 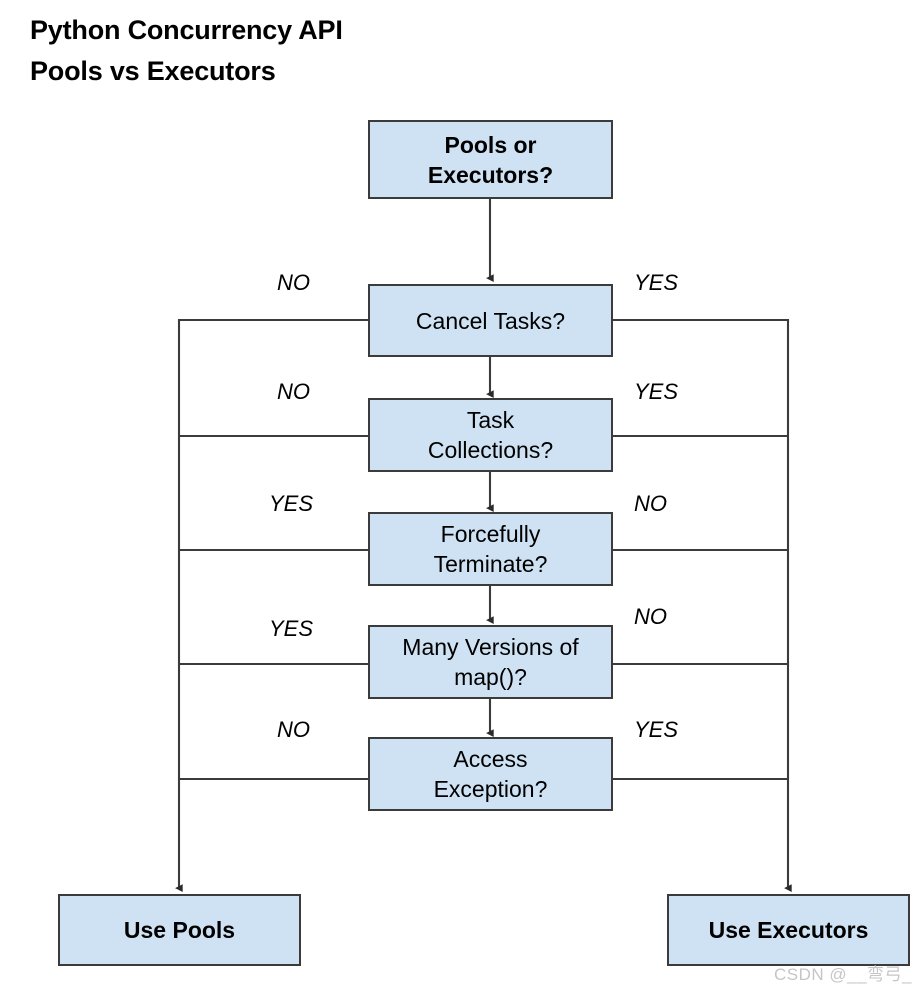 What do you see at coordinates (656, 282) in the screenshot?
I see `edge-label-row1-right: YES` at bounding box center [656, 282].